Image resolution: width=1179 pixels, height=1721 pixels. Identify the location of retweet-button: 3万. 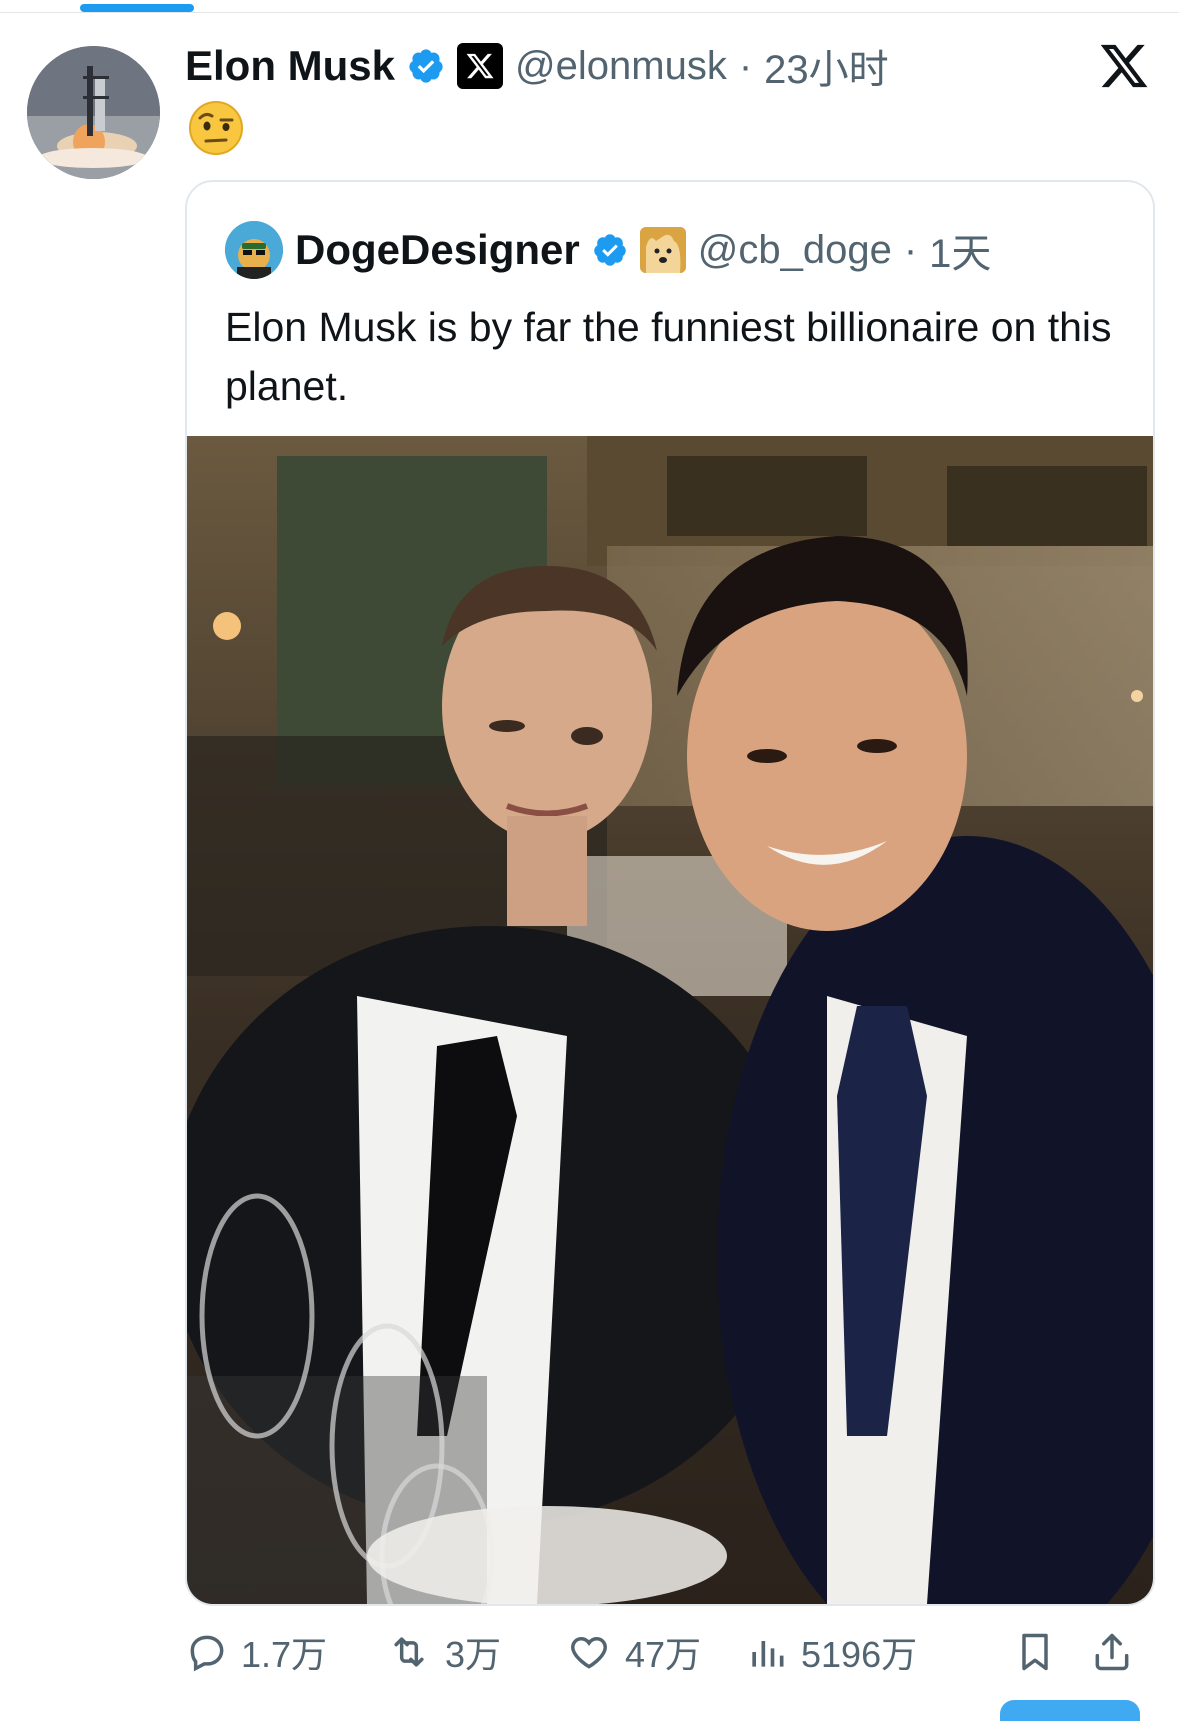
(443, 1652).